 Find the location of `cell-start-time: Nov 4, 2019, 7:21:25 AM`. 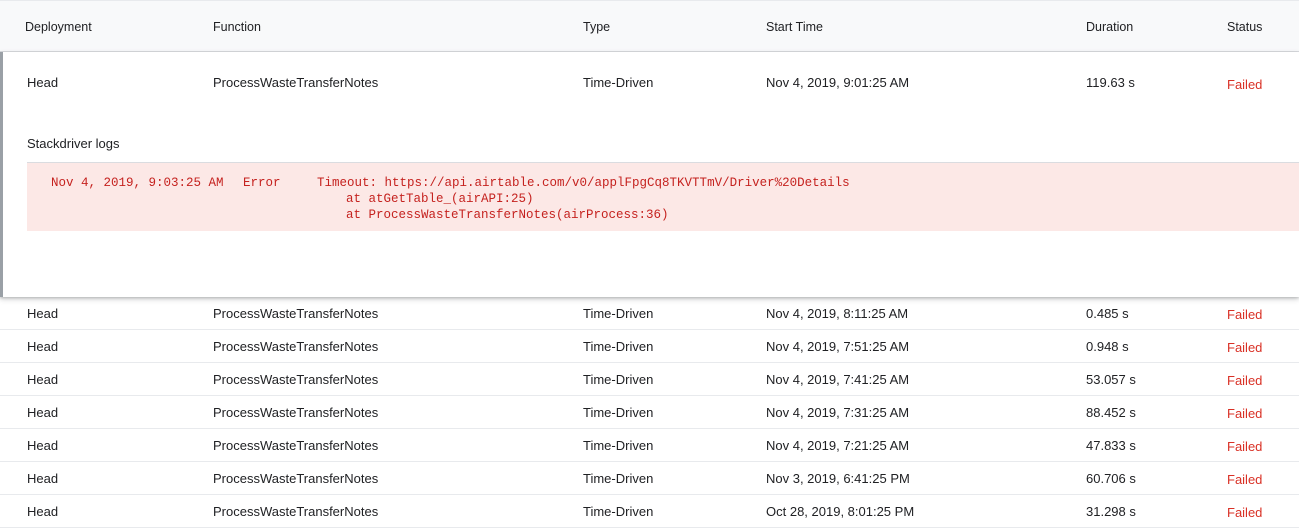

cell-start-time: Nov 4, 2019, 7:21:25 AM is located at coordinates (838, 445).